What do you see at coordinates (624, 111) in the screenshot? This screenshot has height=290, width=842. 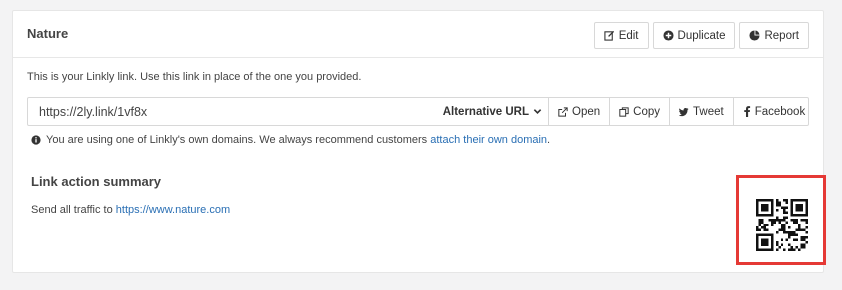 I see `copy-icon` at bounding box center [624, 111].